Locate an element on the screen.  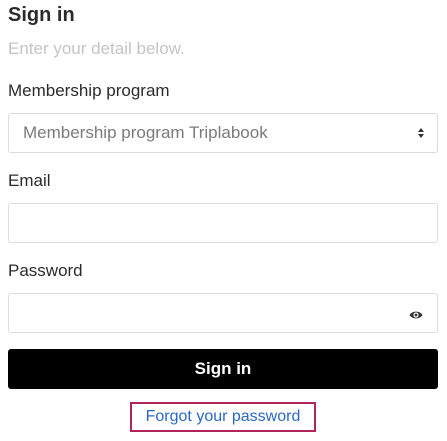
signin-button: Sign in is located at coordinates (223, 369).